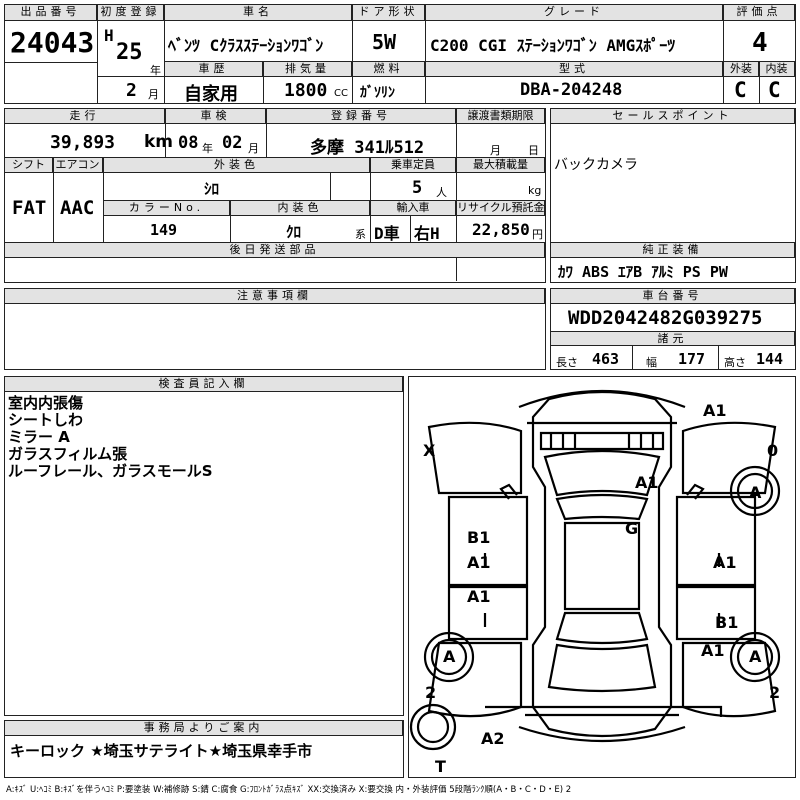 This screenshot has width=800, height=800. What do you see at coordinates (389, 13) in the screenshot?
I see `door-header: ドア形状` at bounding box center [389, 13].